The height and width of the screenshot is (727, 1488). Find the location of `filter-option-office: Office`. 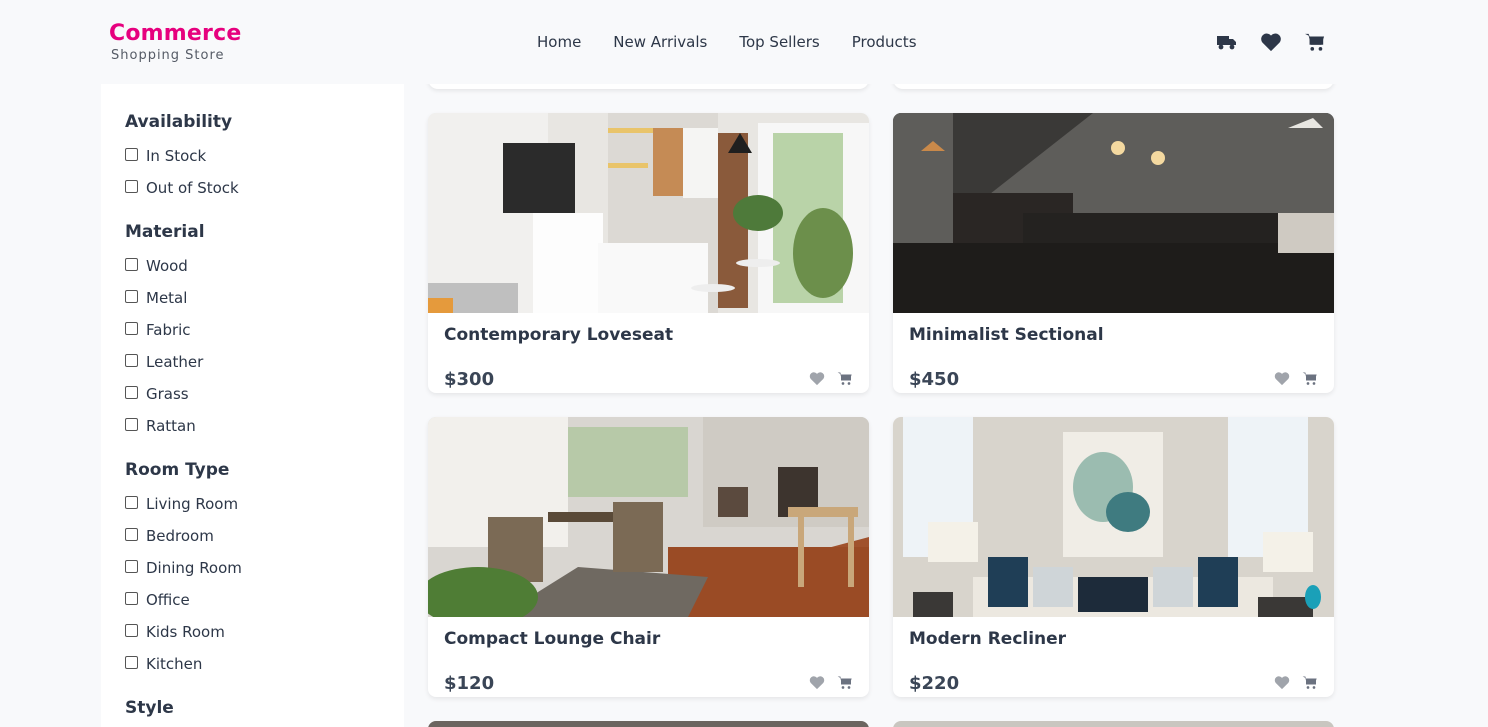

filter-option-office: Office is located at coordinates (264, 600).